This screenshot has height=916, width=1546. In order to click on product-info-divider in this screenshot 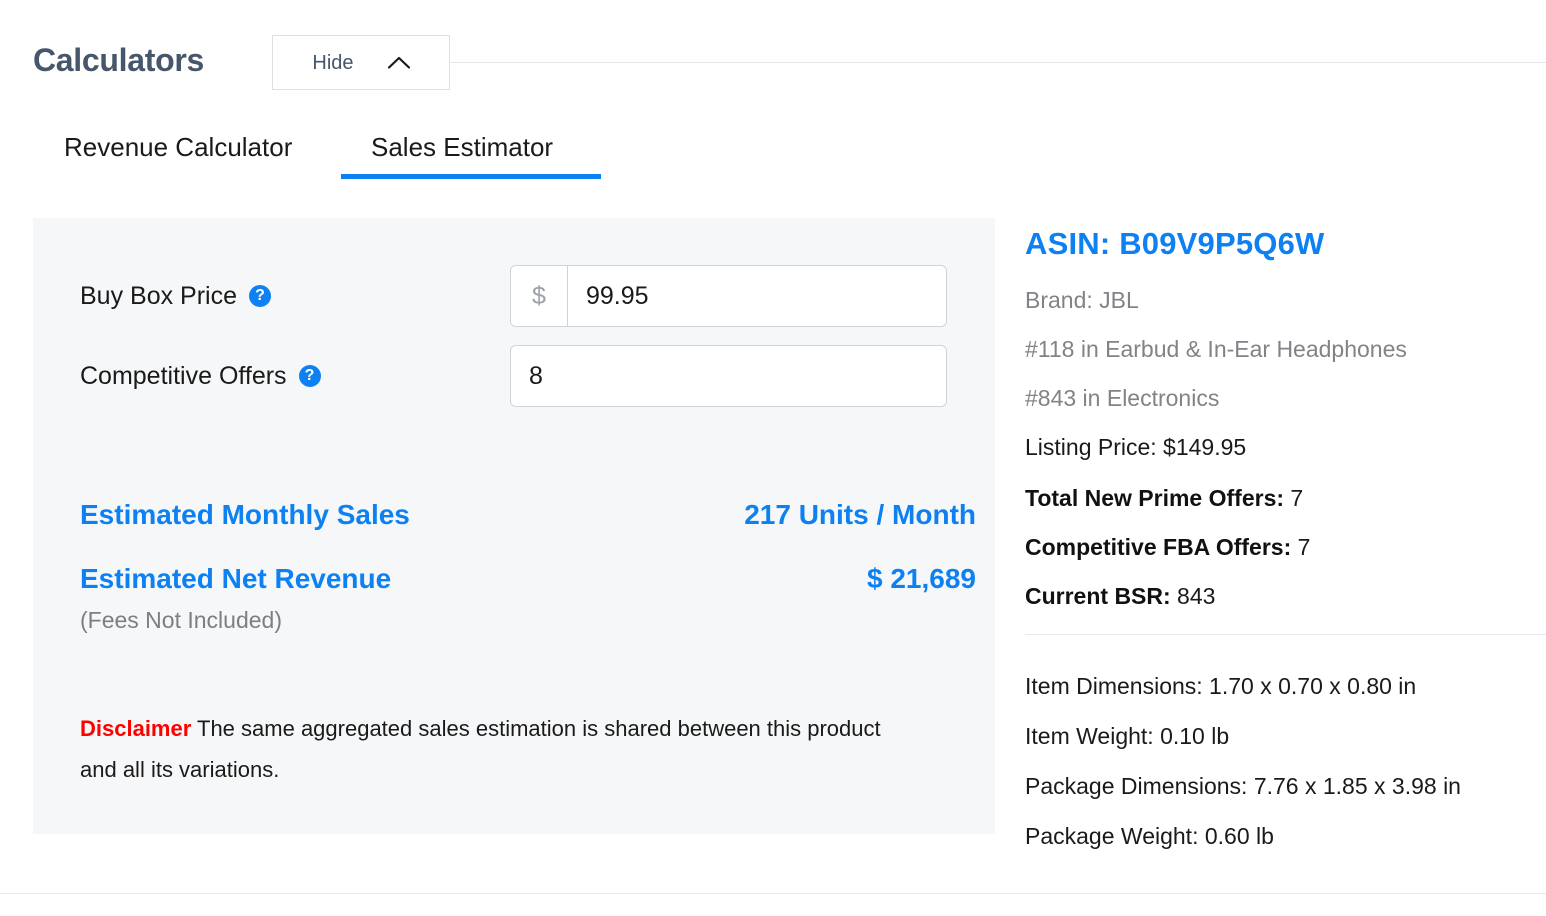, I will do `click(1285, 634)`.